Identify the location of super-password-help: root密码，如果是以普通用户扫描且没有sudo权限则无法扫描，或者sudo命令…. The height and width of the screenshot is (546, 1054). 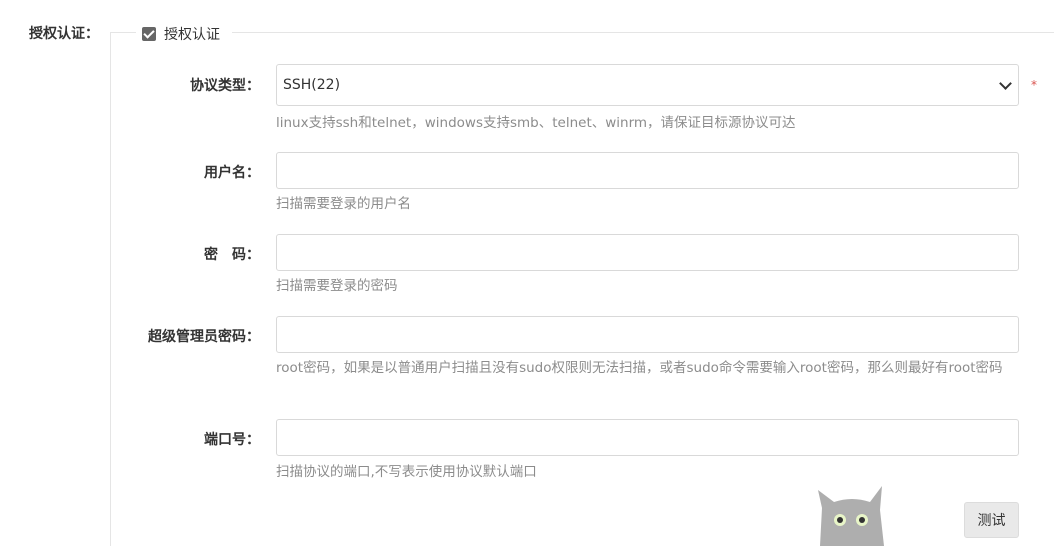
(639, 368).